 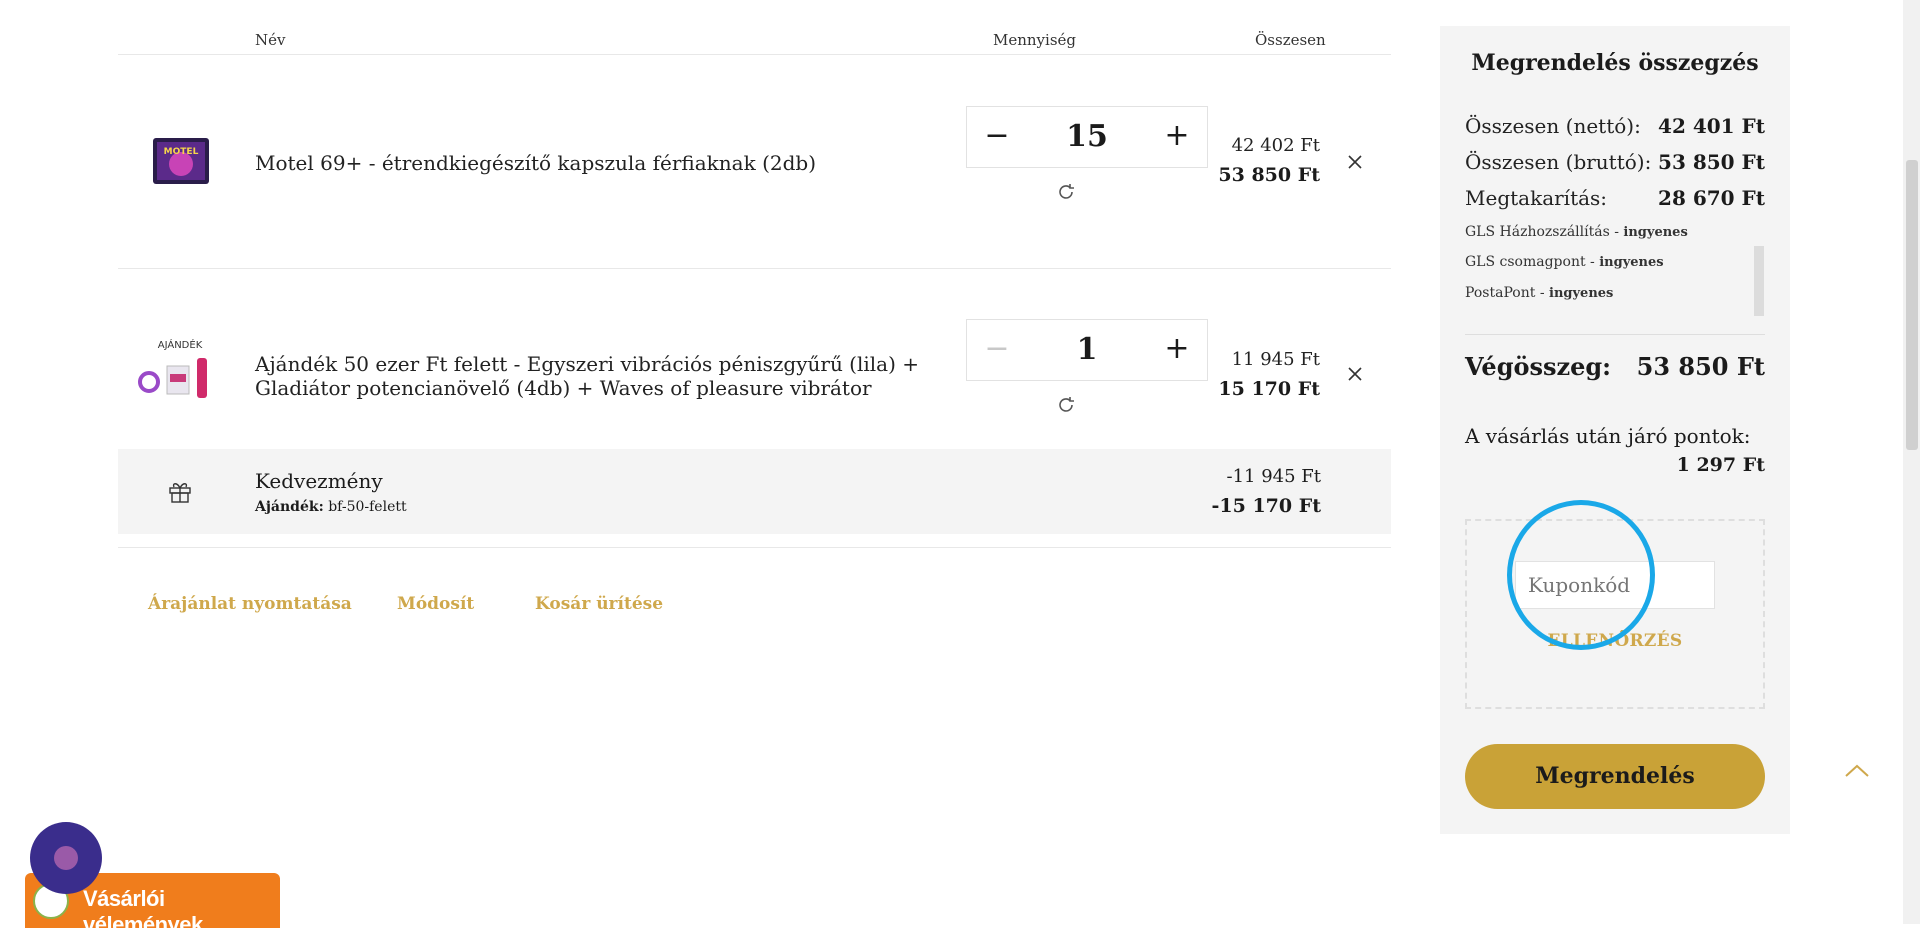 I want to click on quantity-stepper: − 1 +, so click(x=1087, y=350).